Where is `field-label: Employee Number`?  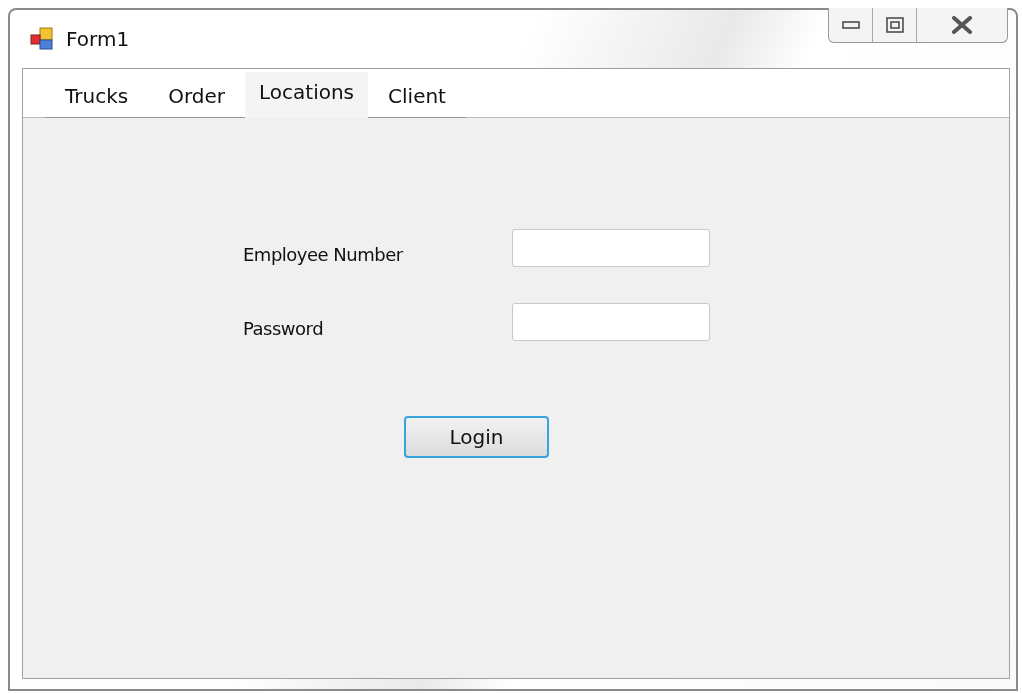 field-label: Employee Number is located at coordinates (323, 255).